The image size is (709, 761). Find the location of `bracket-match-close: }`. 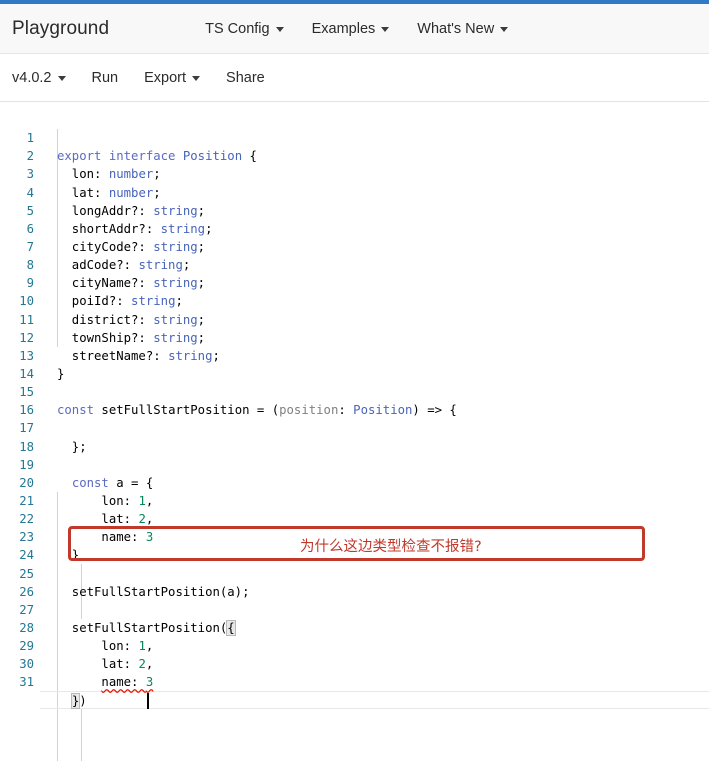

bracket-match-close: } is located at coordinates (75, 700).